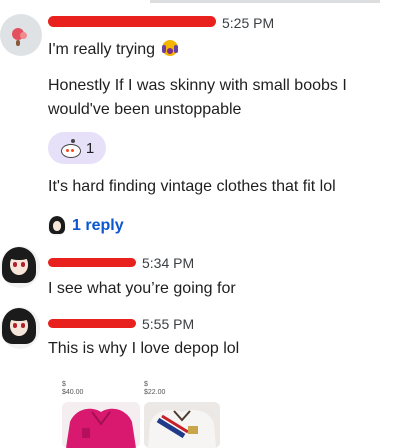 Image resolution: width=418 pixels, height=448 pixels. What do you see at coordinates (142, 288) in the screenshot?
I see `comment-message: I see what you’re going for` at bounding box center [142, 288].